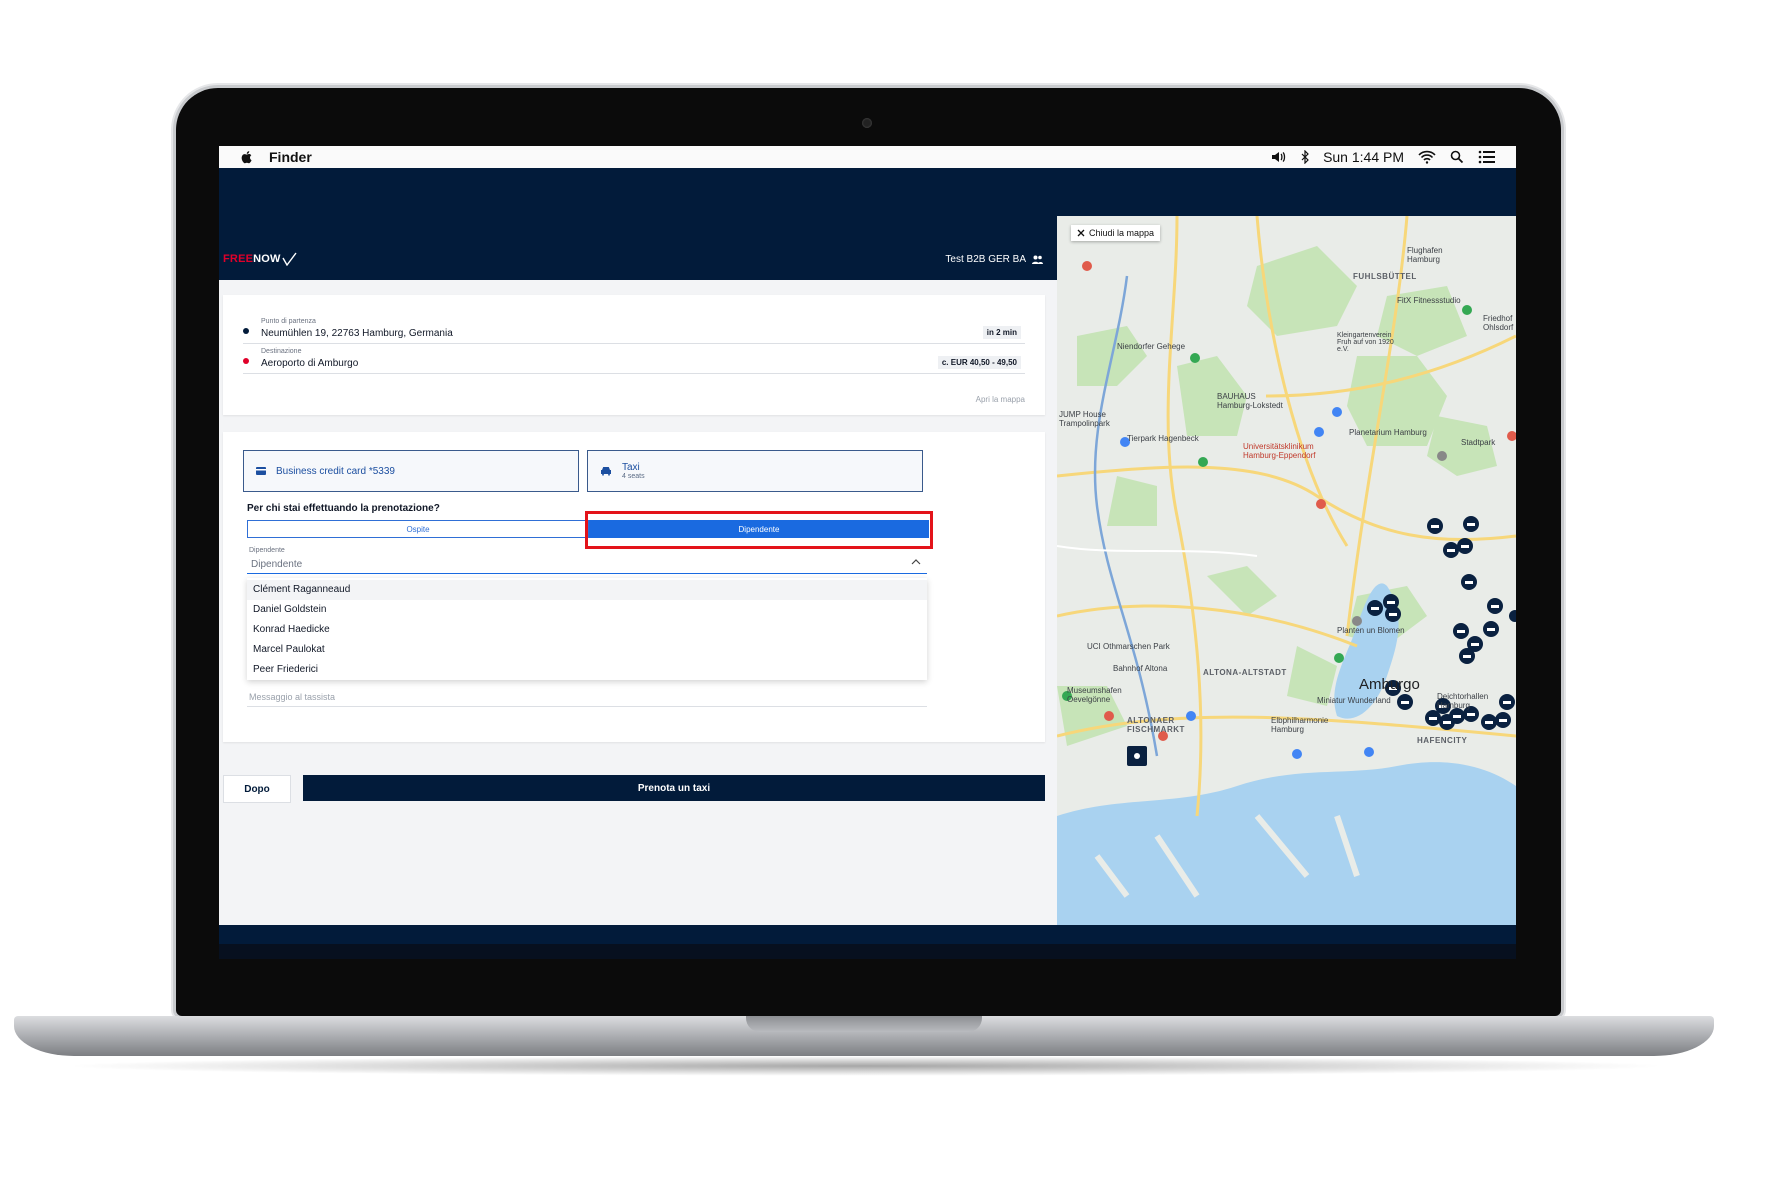  Describe the element at coordinates (1463, 701) in the screenshot. I see `map-label-deichtorhallen: Deichtorhallen Hamburg` at that location.